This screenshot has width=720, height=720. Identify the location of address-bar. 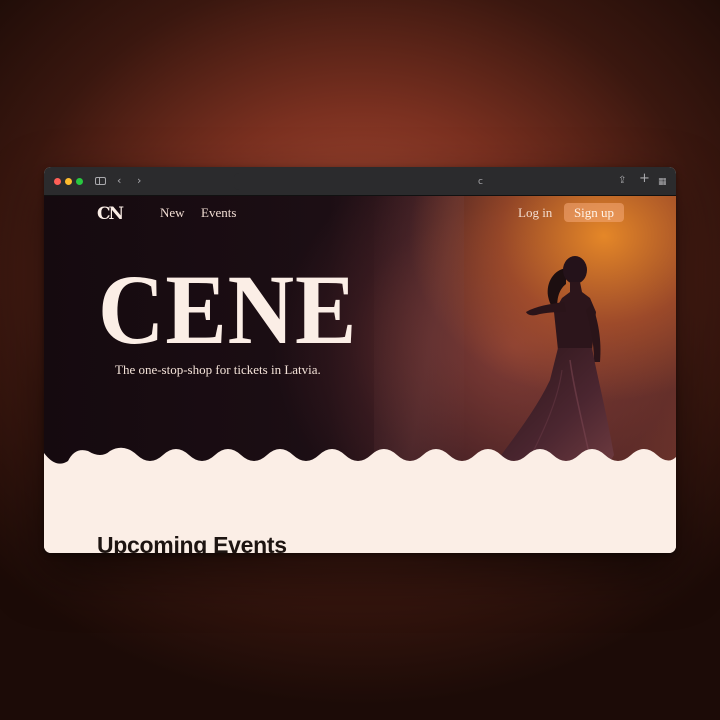
(359, 181).